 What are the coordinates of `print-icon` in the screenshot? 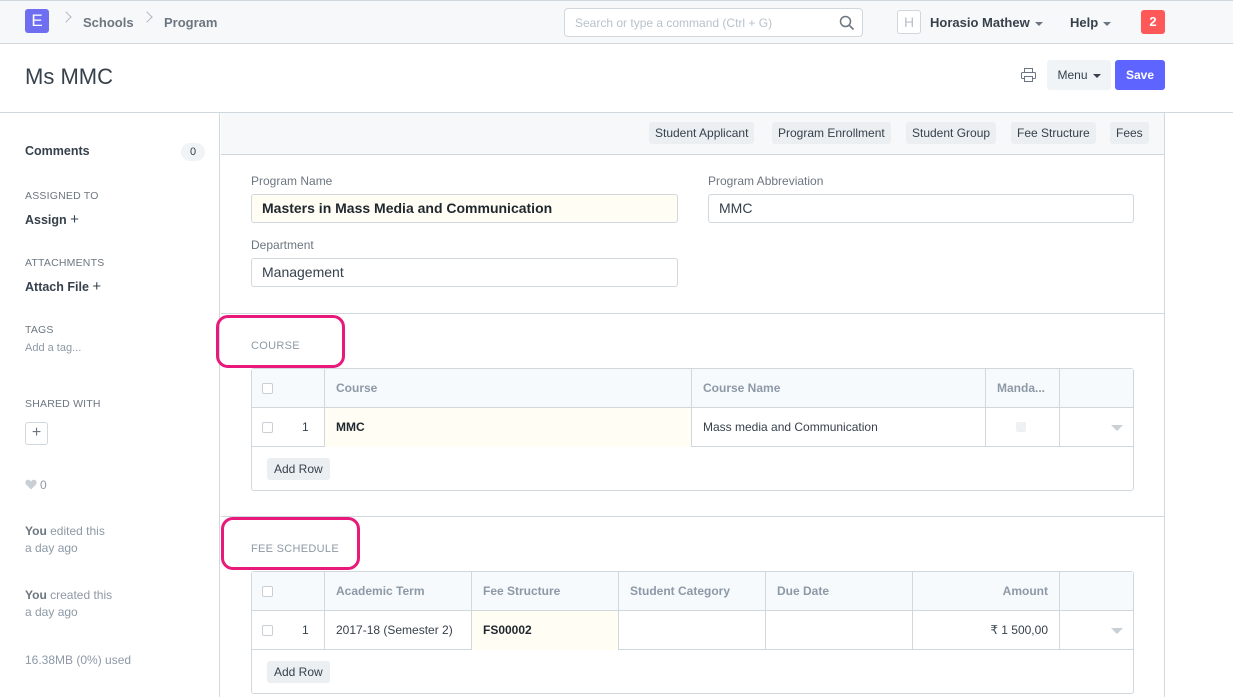 It's located at (1028, 75).